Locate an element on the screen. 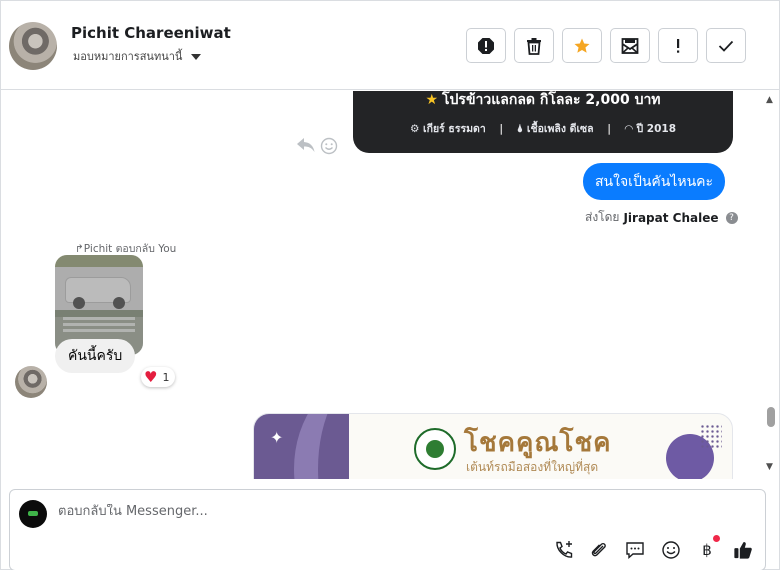 This screenshot has width=780, height=570. trash-icon is located at coordinates (534, 46).